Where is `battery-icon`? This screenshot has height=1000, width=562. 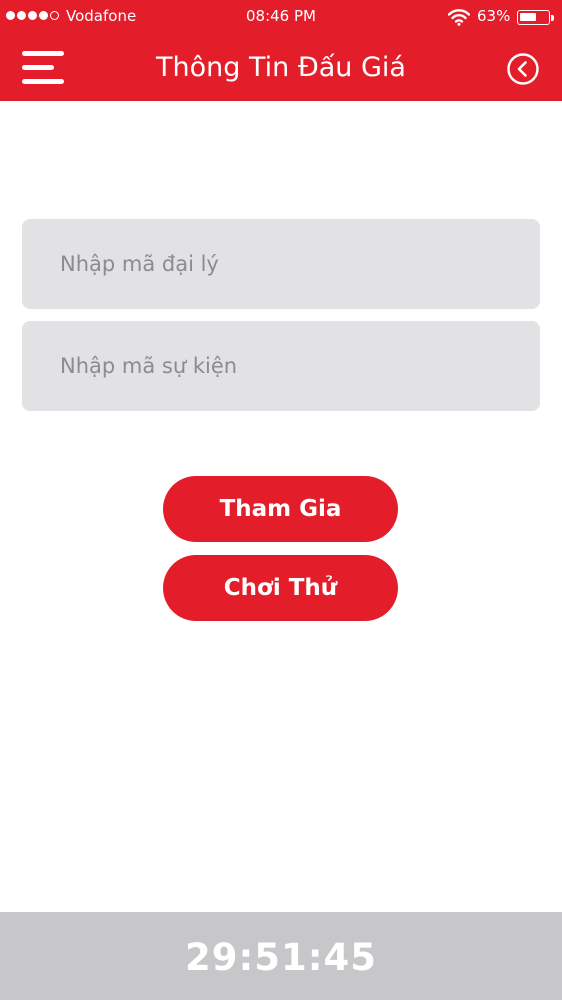 battery-icon is located at coordinates (533, 17).